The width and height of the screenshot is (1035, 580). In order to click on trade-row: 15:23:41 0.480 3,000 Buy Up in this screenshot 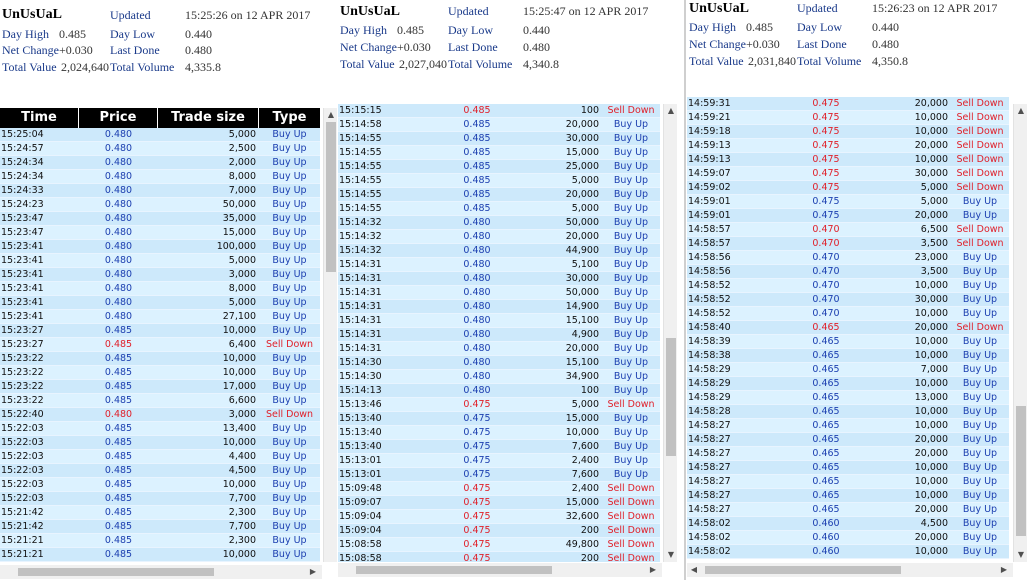, I will do `click(160, 275)`.